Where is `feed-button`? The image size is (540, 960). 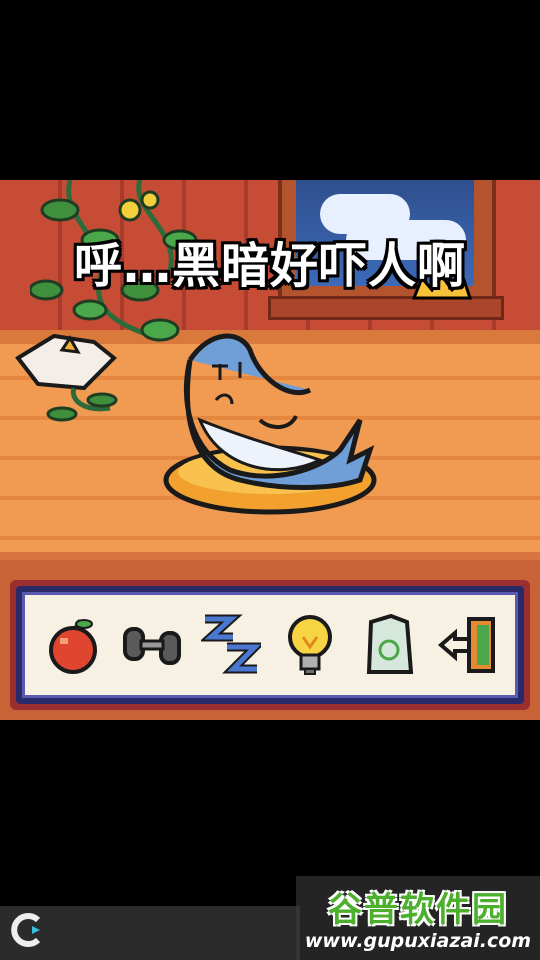 feed-button is located at coordinates (73, 645).